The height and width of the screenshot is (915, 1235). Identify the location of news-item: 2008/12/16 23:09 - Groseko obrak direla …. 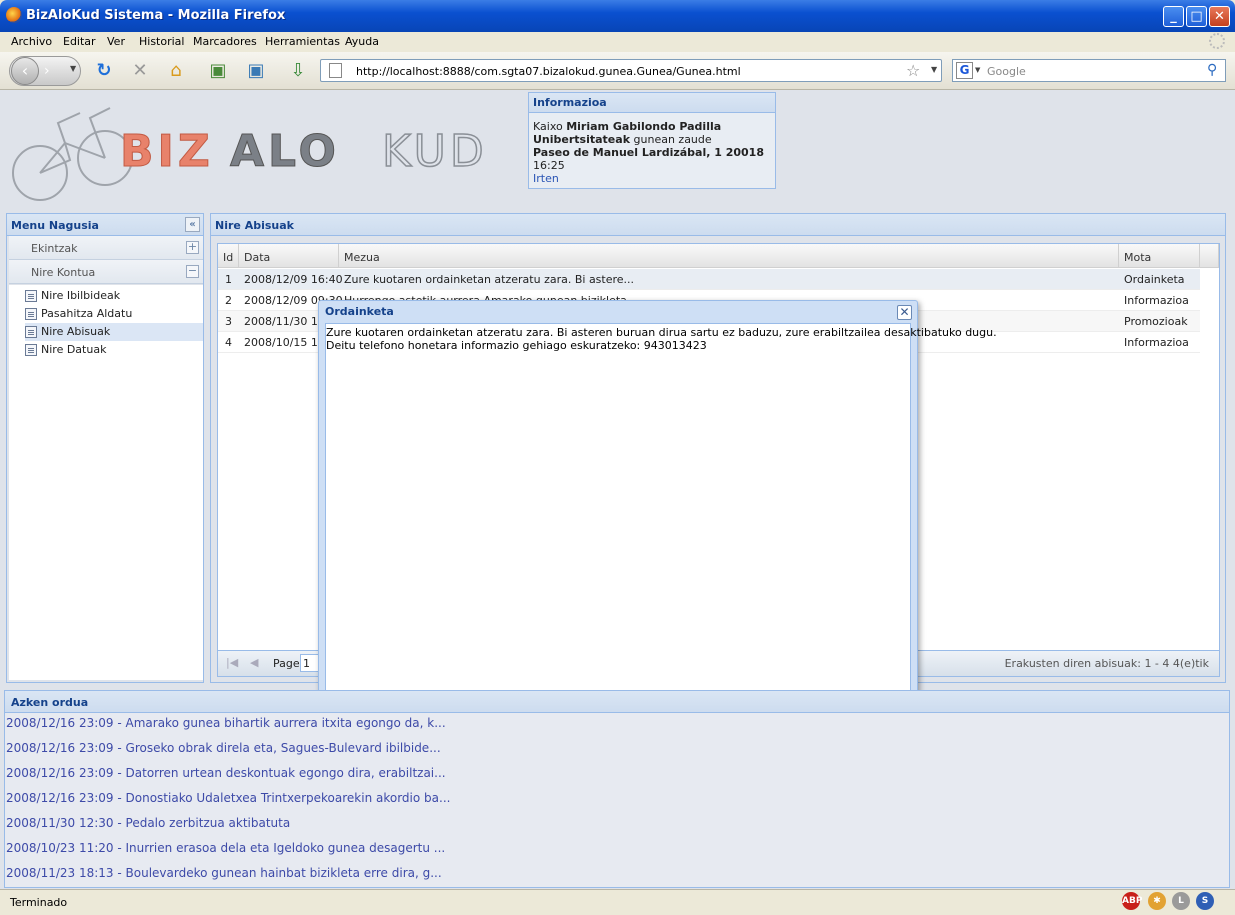
(223, 748).